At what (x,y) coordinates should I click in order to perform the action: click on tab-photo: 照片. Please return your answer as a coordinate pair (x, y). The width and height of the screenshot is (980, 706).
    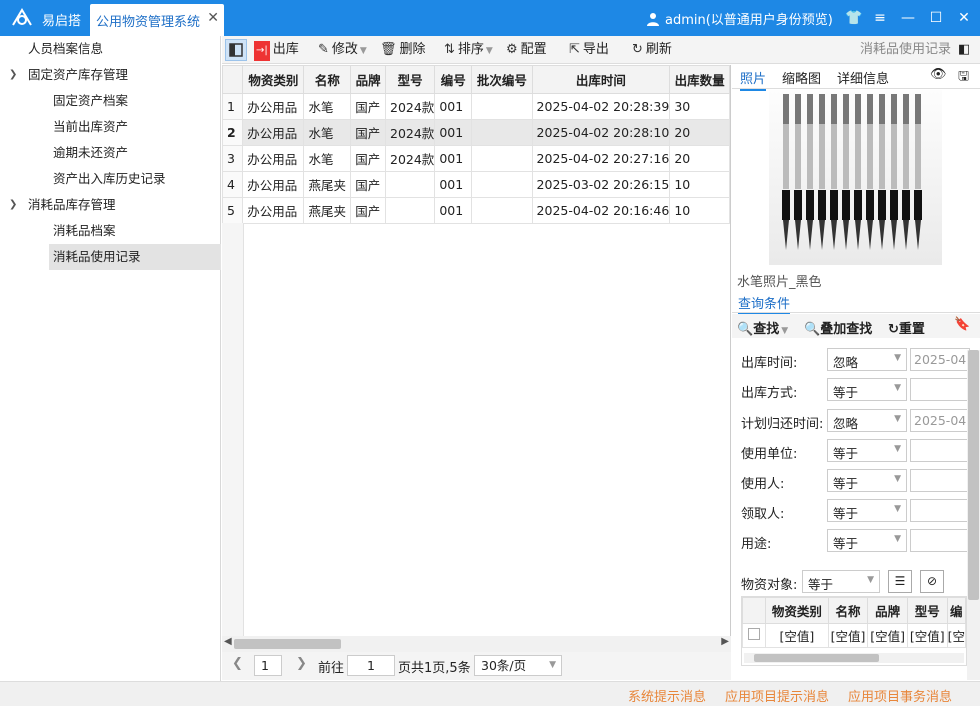
    Looking at the image, I should click on (753, 79).